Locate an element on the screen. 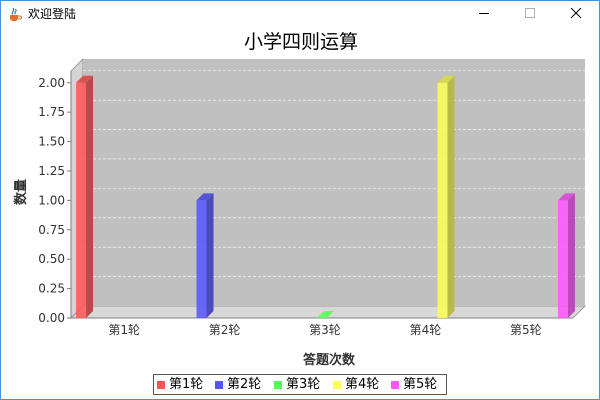 The height and width of the screenshot is (400, 600). title-bar: 欢迎登陆 is located at coordinates (300, 14).